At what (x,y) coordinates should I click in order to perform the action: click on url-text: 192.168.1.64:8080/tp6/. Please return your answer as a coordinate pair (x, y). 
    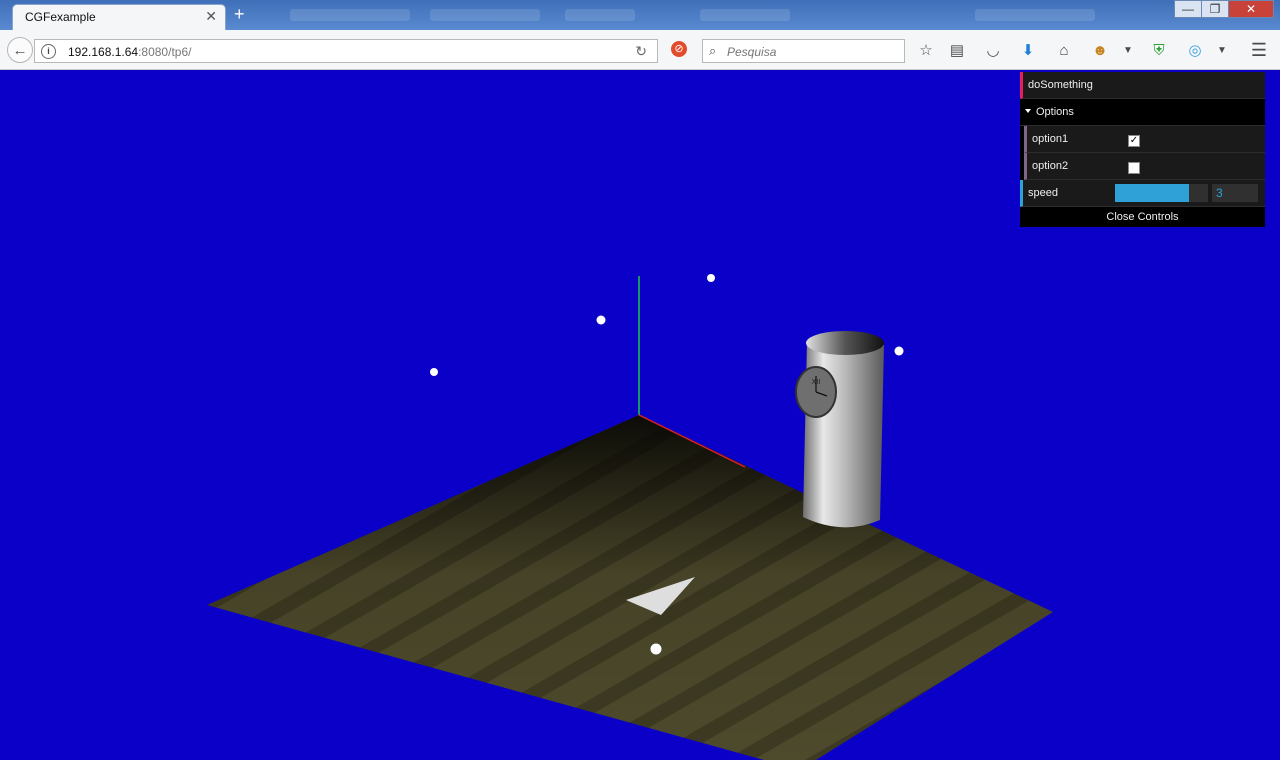
    Looking at the image, I should click on (129, 52).